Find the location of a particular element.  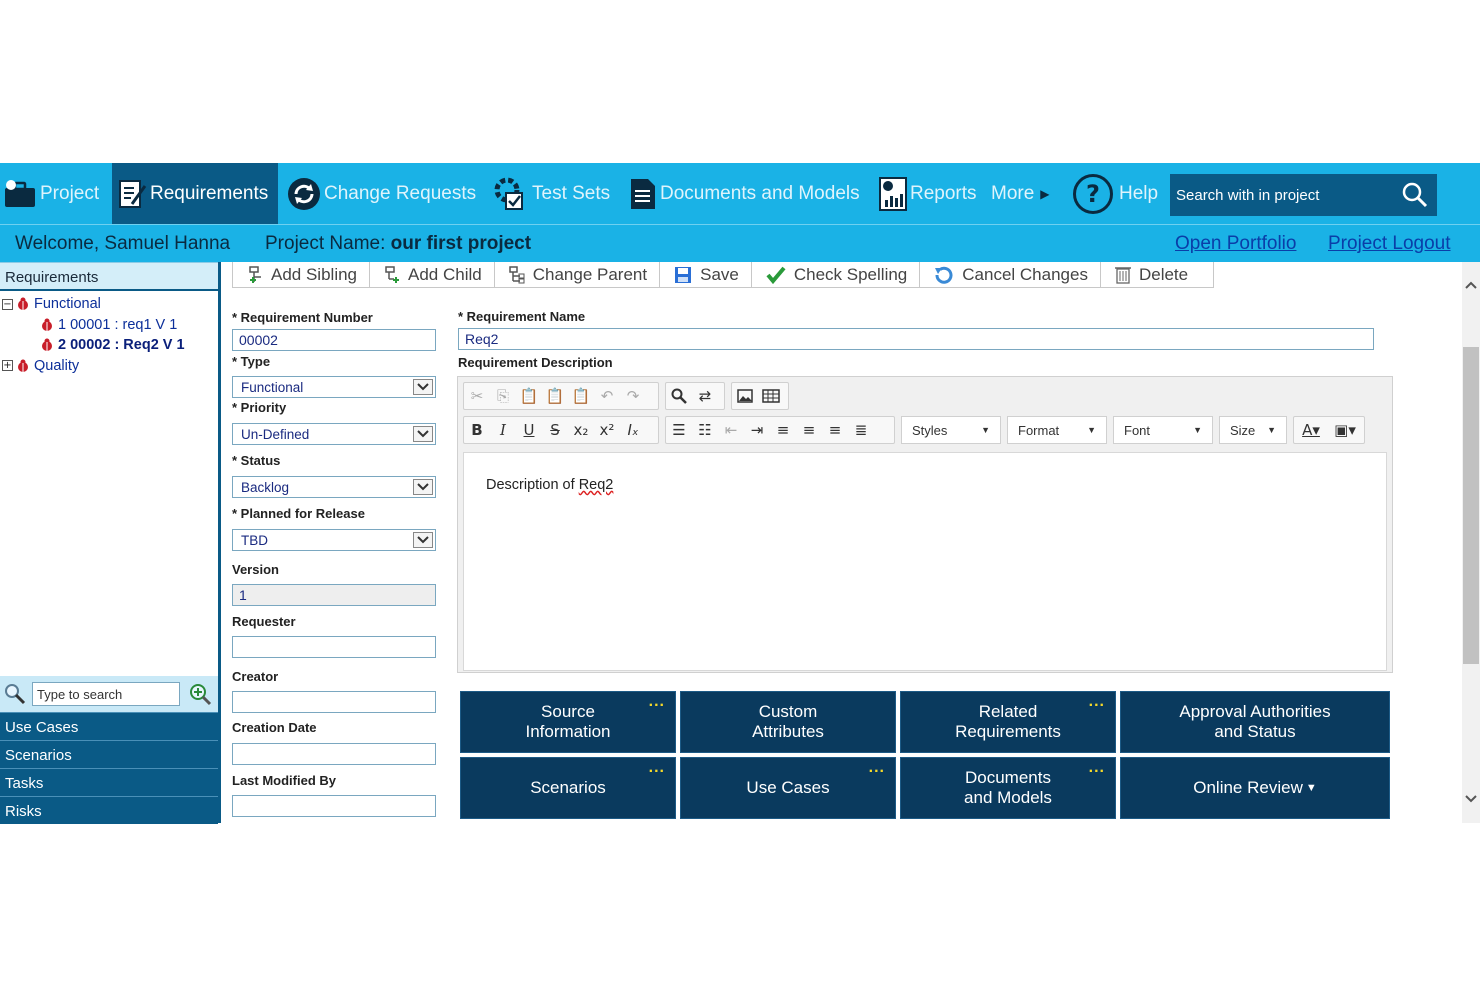

open-portfolio-link: Open Portfolio is located at coordinates (1235, 244).